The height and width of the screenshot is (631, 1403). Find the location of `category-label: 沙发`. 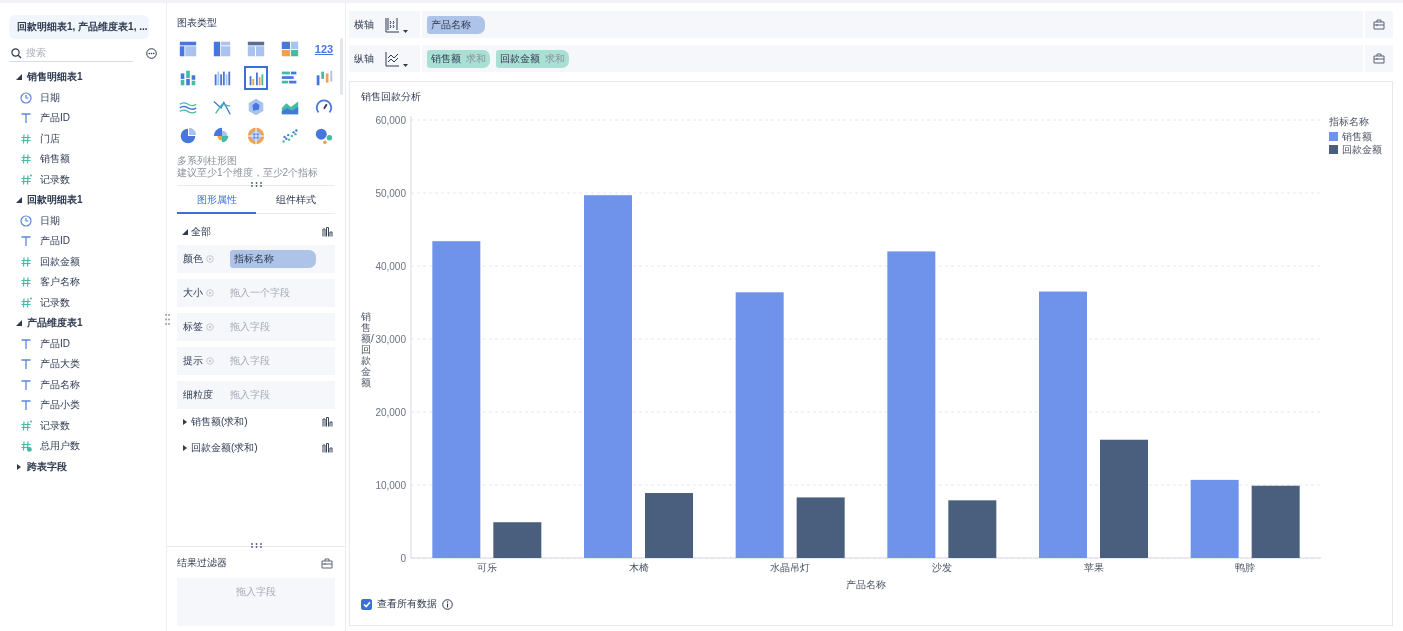

category-label: 沙发 is located at coordinates (941, 567).